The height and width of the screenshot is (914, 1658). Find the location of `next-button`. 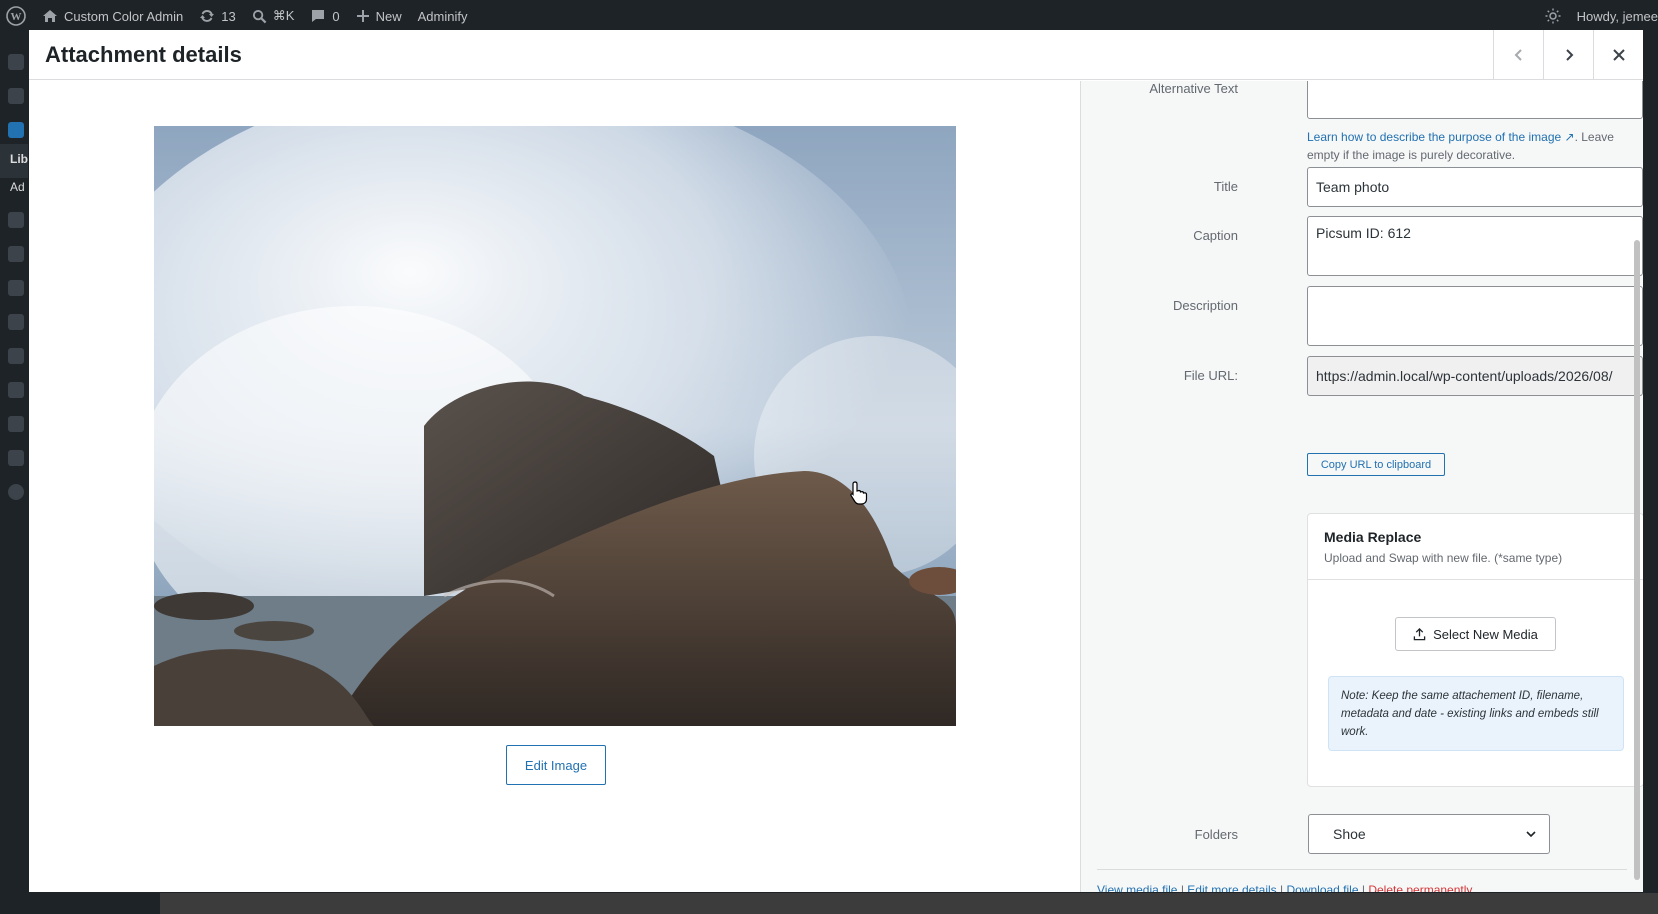

next-button is located at coordinates (1568, 55).